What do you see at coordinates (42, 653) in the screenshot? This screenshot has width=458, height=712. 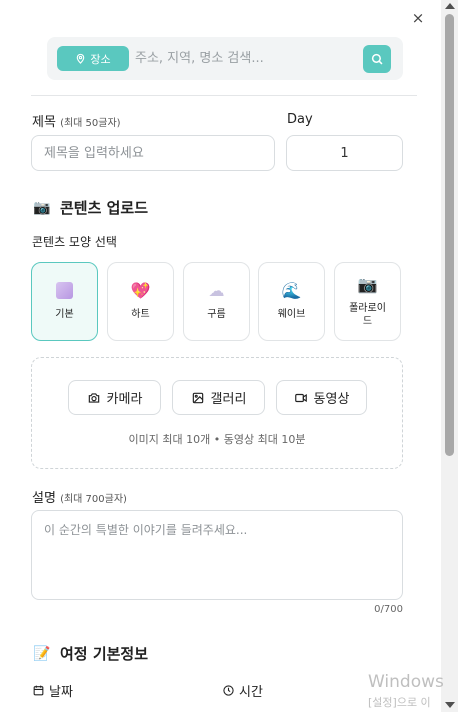 I see `memo-emoji-icon: 📝` at bounding box center [42, 653].